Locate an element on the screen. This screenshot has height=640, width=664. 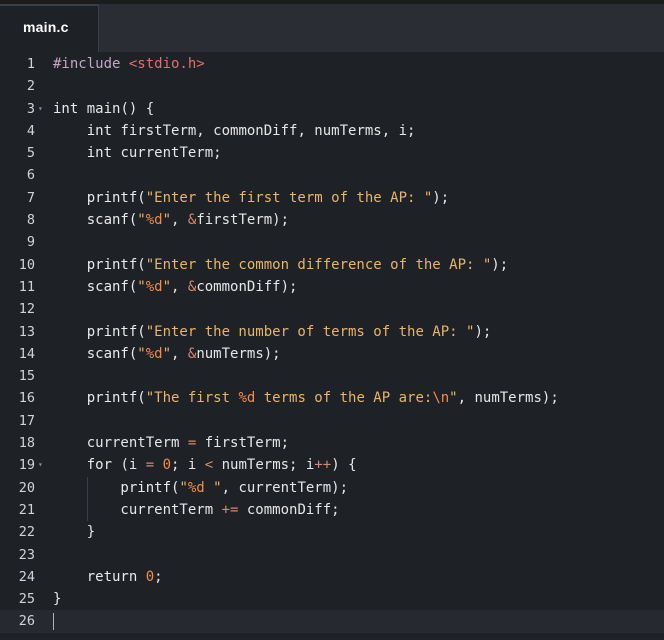
code-text: #include <stdio.h> is located at coordinates (129, 64).